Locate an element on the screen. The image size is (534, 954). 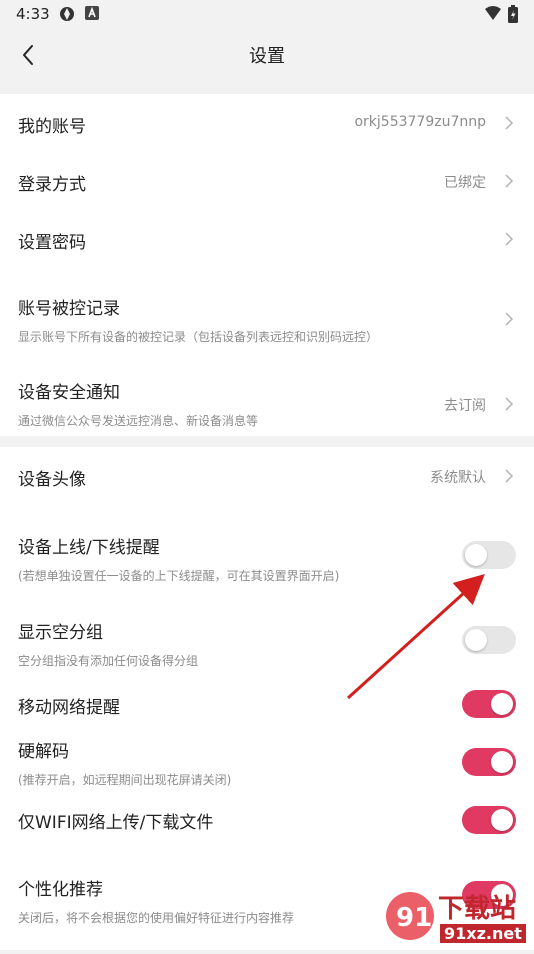
security-notice-desc: 通过微信公众号发送远控消息、新设备消息等 is located at coordinates (138, 421).